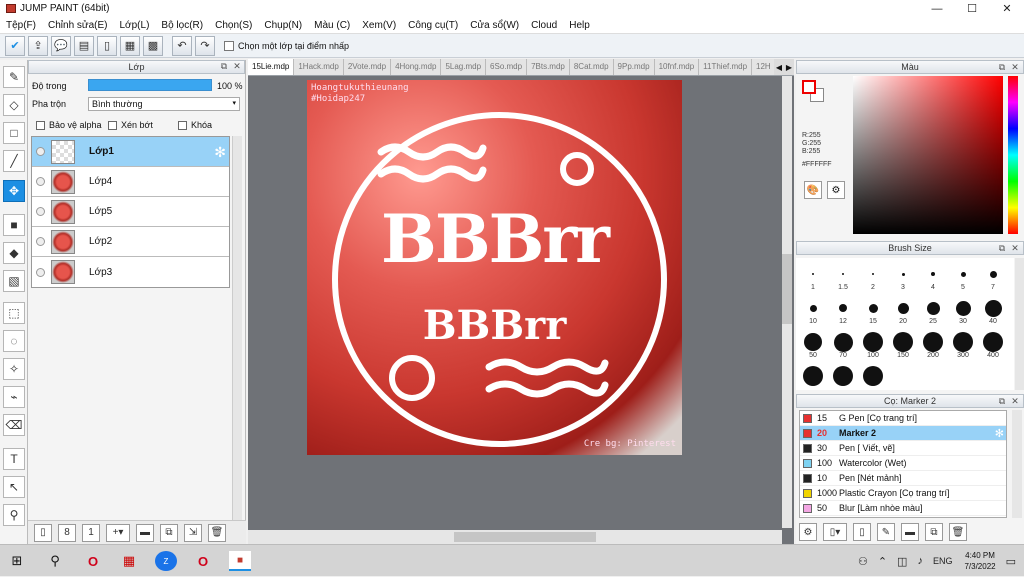 The width and height of the screenshot is (1024, 577). What do you see at coordinates (14, 341) in the screenshot?
I see `lasso-select-icon: ◌` at bounding box center [14, 341].